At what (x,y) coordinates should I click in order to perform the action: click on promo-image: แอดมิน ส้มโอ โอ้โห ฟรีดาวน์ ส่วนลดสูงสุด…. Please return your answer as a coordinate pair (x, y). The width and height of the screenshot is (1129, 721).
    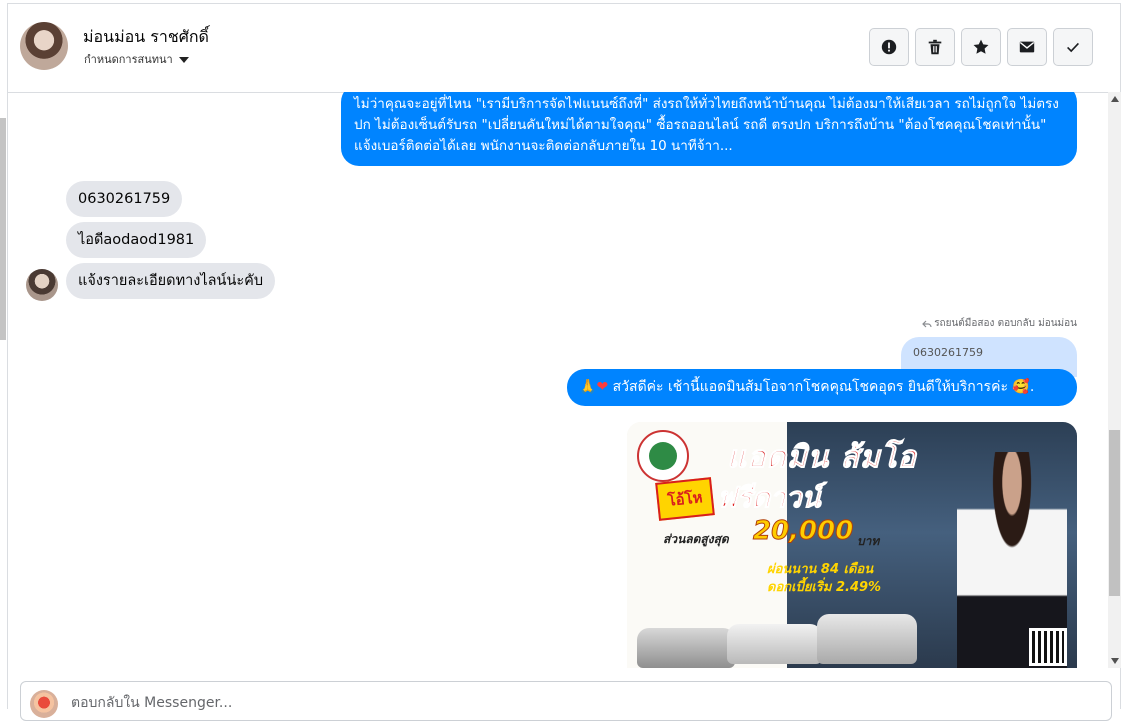
    Looking at the image, I should click on (852, 545).